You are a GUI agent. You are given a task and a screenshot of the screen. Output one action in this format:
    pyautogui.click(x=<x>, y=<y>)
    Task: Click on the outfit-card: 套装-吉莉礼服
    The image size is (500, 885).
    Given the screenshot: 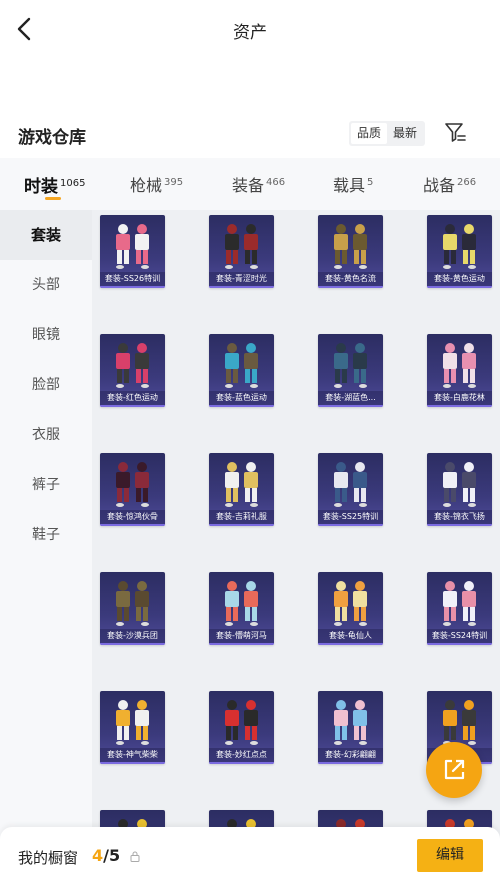 What is the action you would take?
    pyautogui.click(x=241, y=489)
    